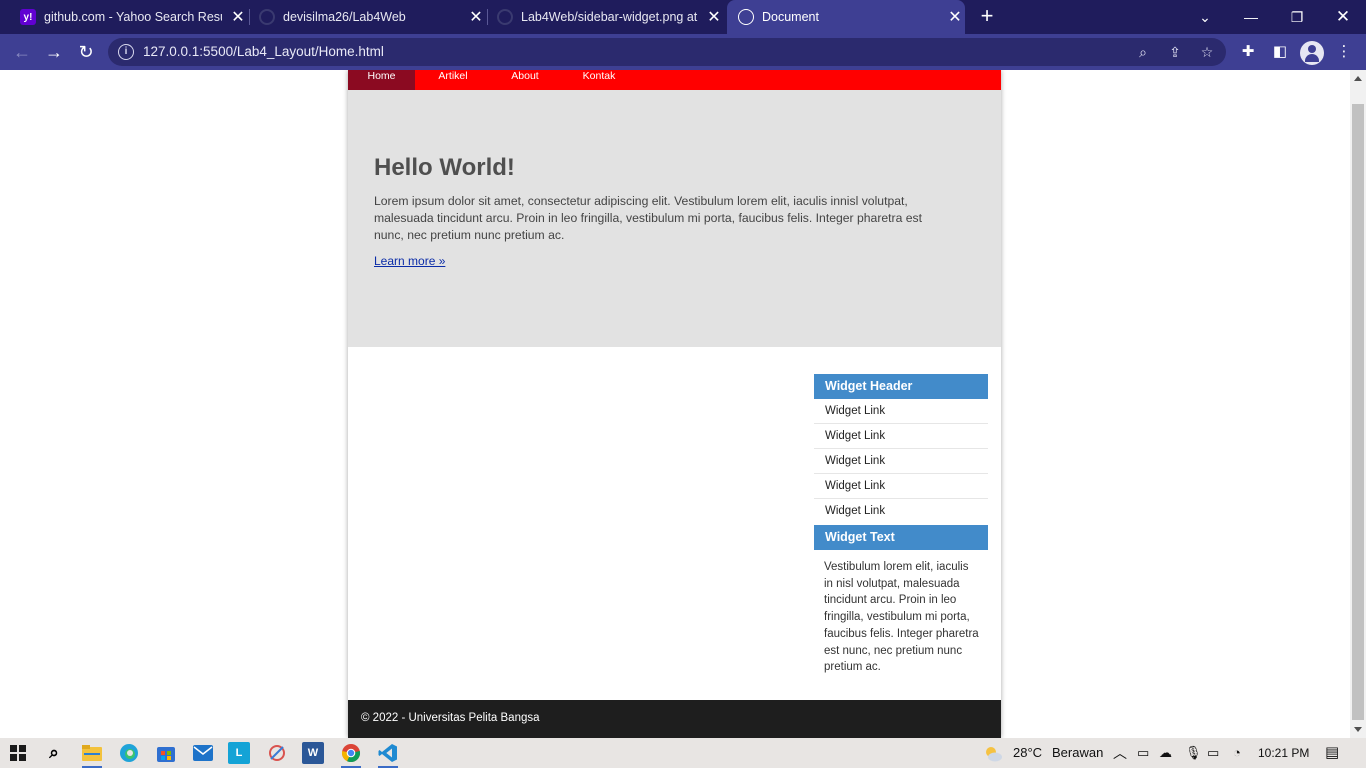 This screenshot has width=1366, height=768. What do you see at coordinates (1175, 52) in the screenshot?
I see `share-icon: ⇪` at bounding box center [1175, 52].